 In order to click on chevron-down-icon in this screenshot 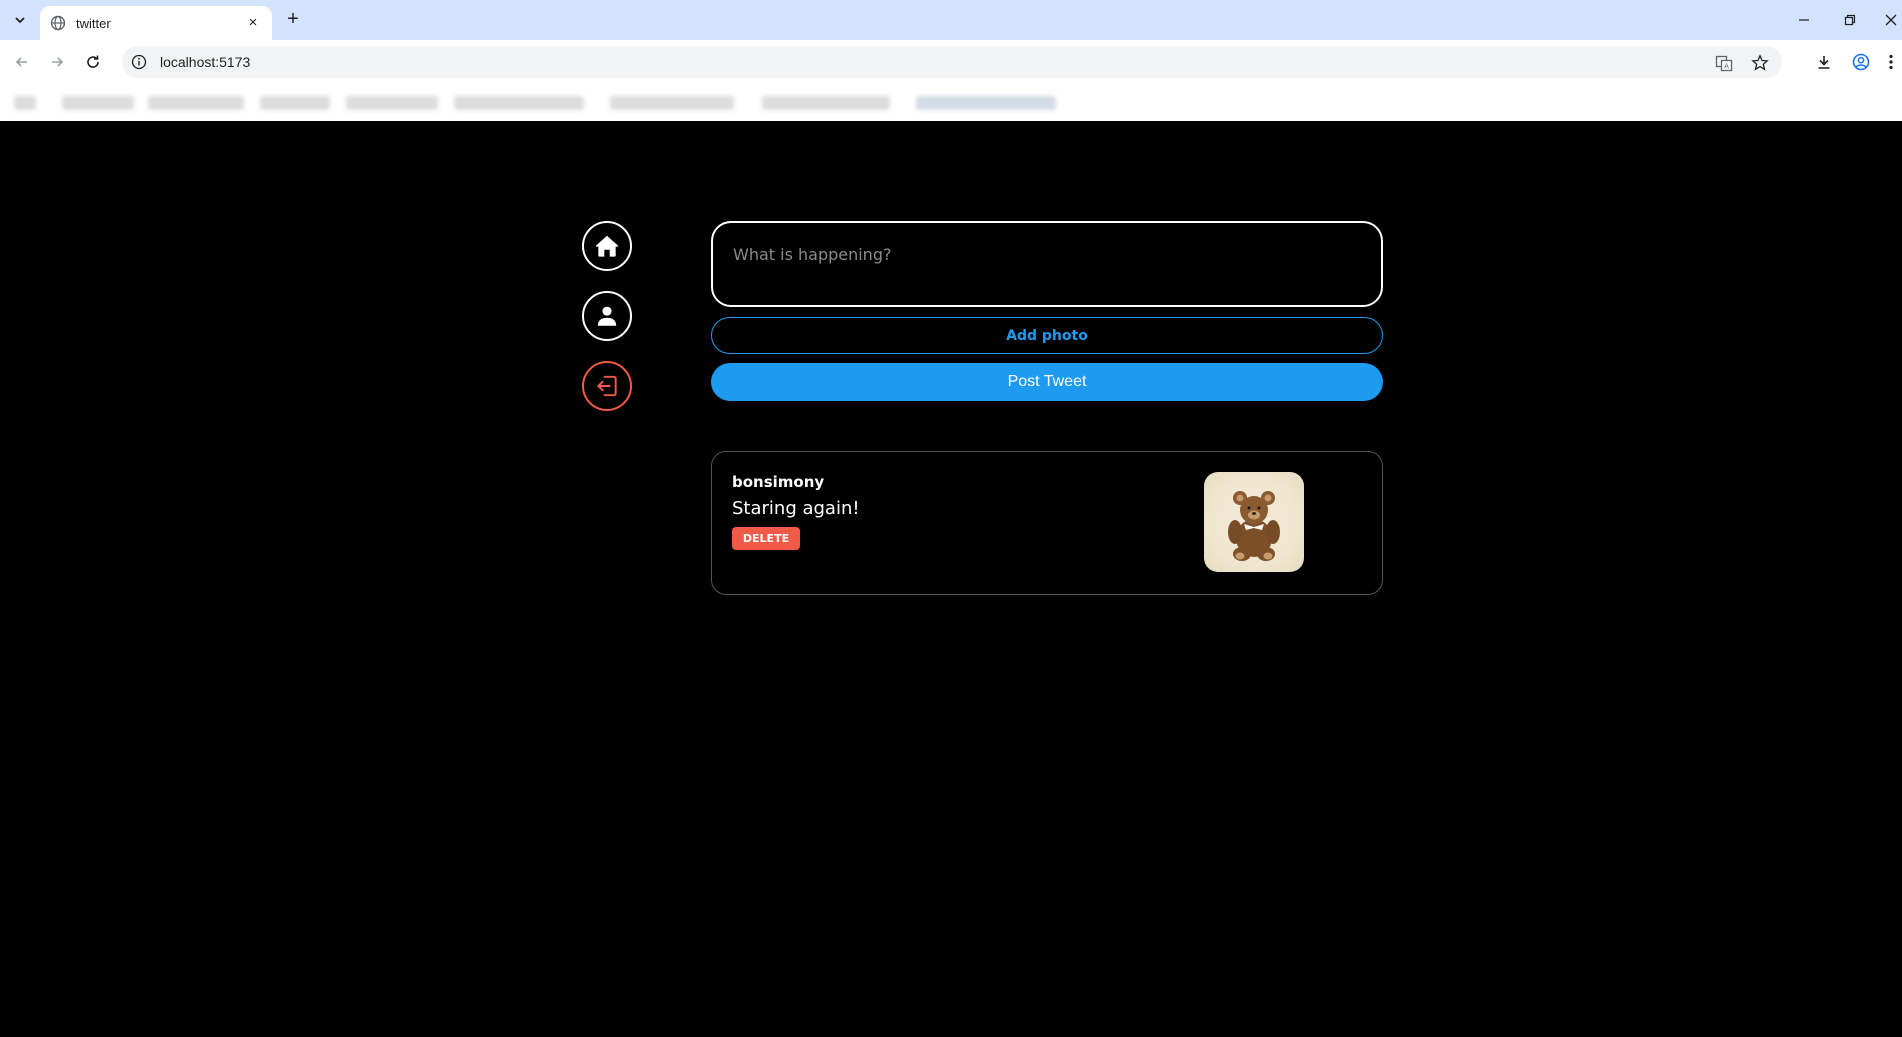, I will do `click(20, 20)`.